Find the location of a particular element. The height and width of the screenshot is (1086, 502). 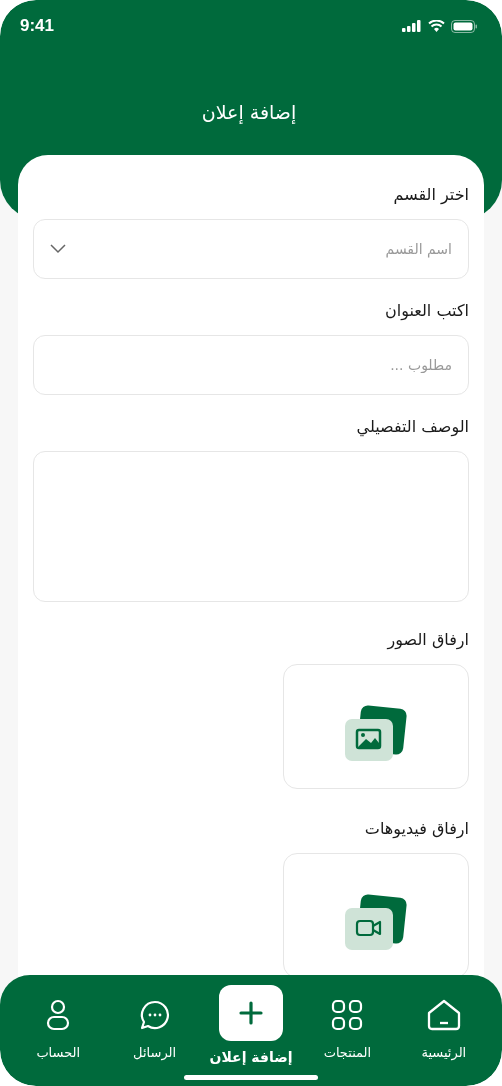

nav-tab: الرسائل is located at coordinates (154, 1035).